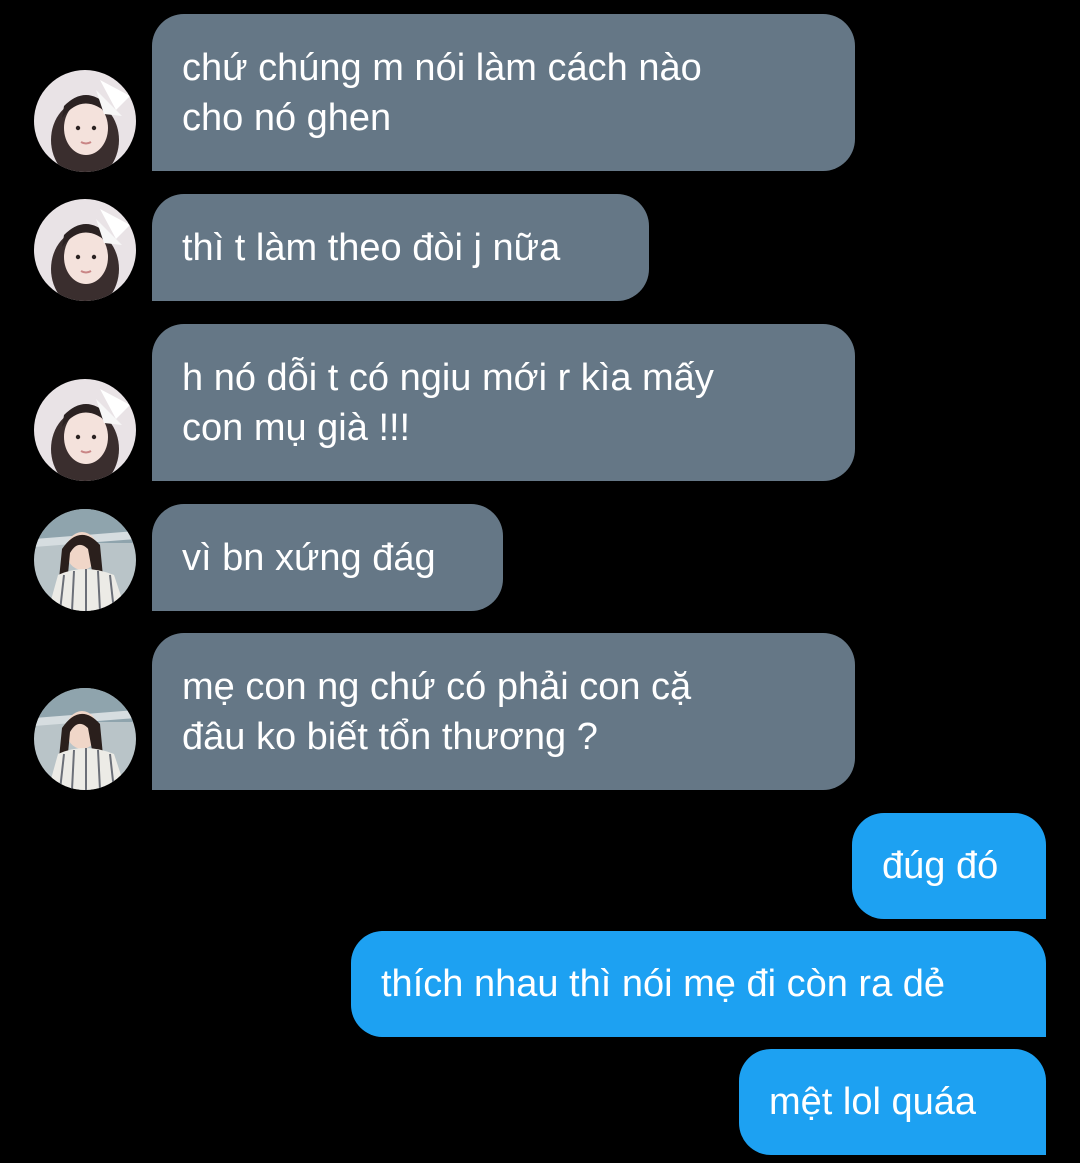  Describe the element at coordinates (892, 1102) in the screenshot. I see `outgoing-message-bubble: mệt lol quáa` at that location.